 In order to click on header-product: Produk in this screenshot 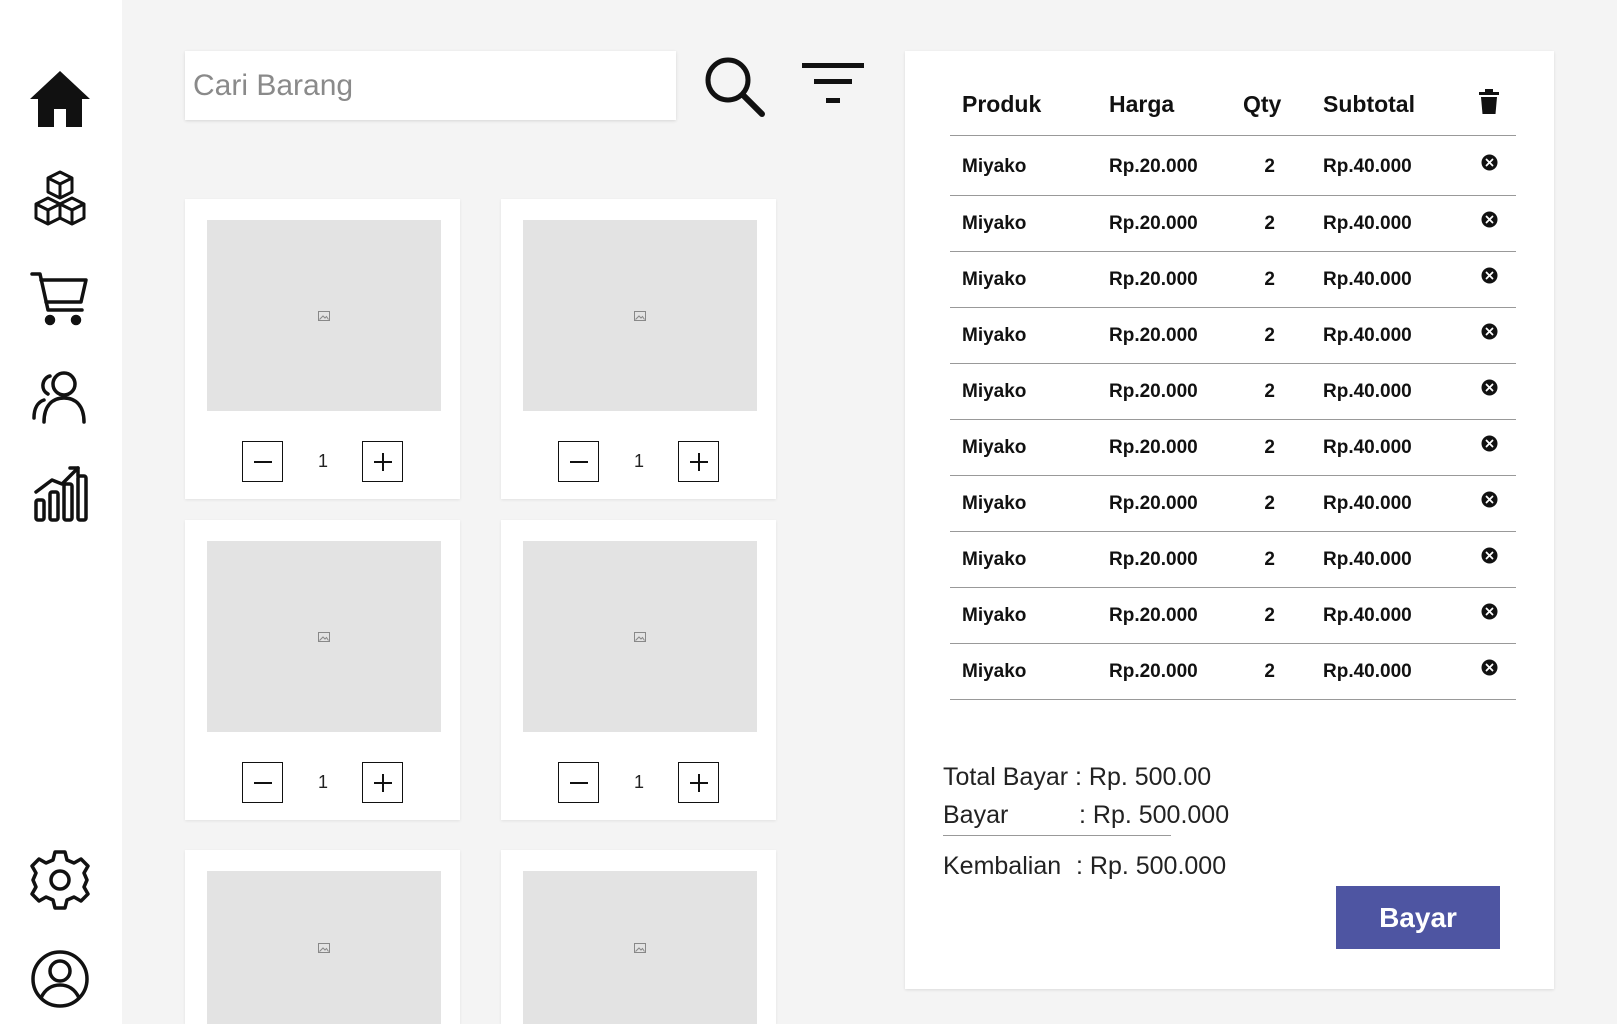, I will do `click(1002, 104)`.